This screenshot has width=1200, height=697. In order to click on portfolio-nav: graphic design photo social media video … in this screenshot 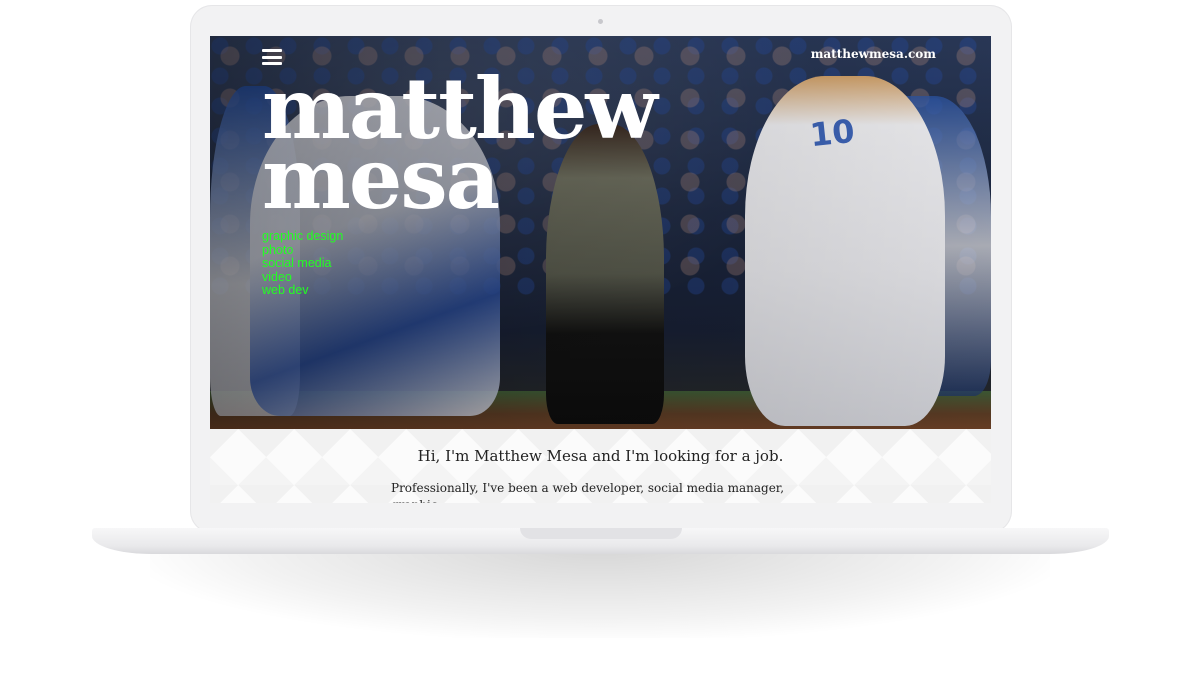, I will do `click(302, 263)`.